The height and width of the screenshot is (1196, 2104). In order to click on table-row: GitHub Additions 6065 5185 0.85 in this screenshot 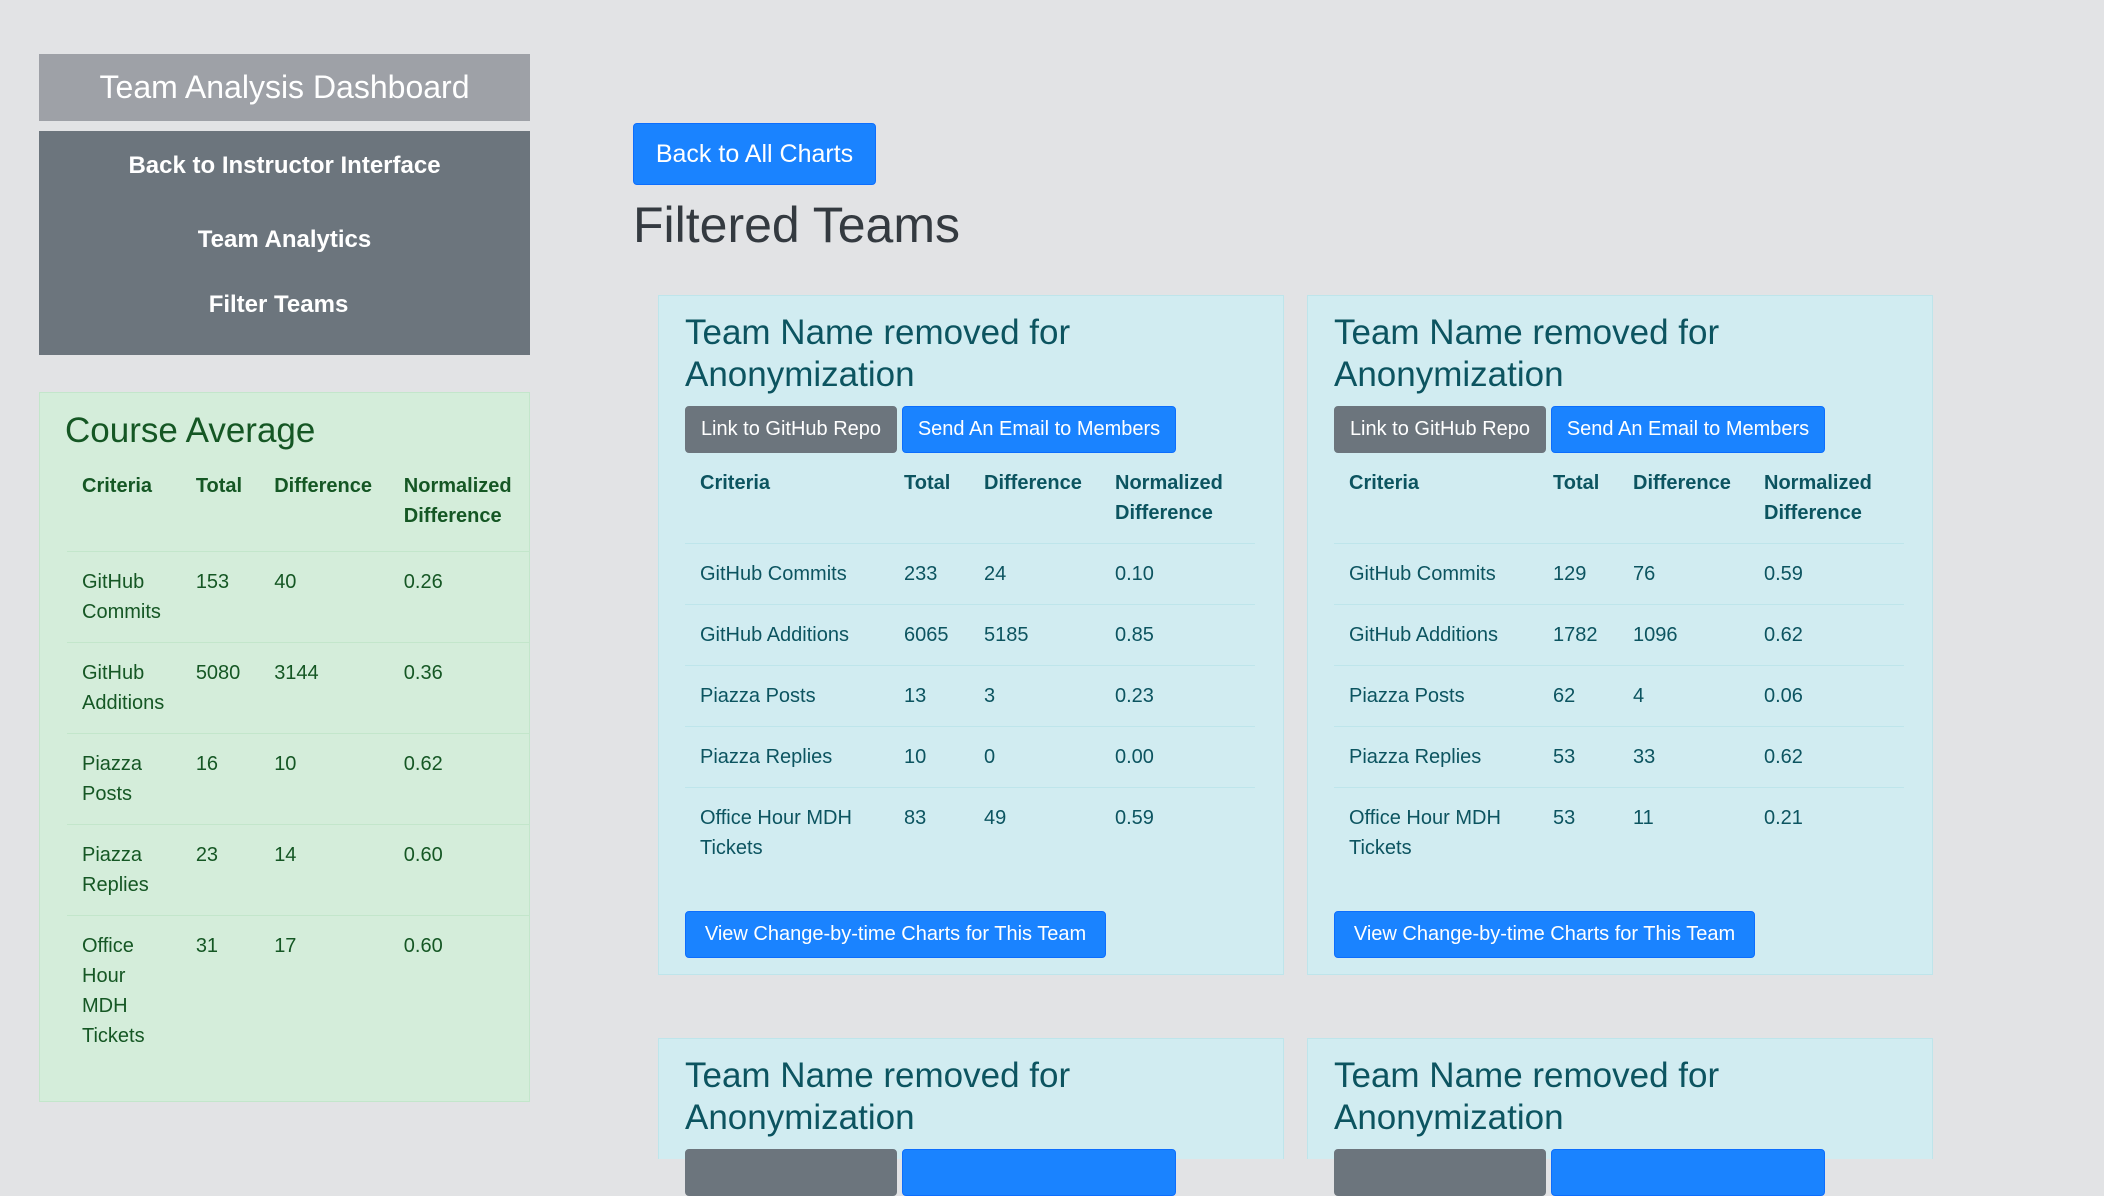, I will do `click(970, 635)`.